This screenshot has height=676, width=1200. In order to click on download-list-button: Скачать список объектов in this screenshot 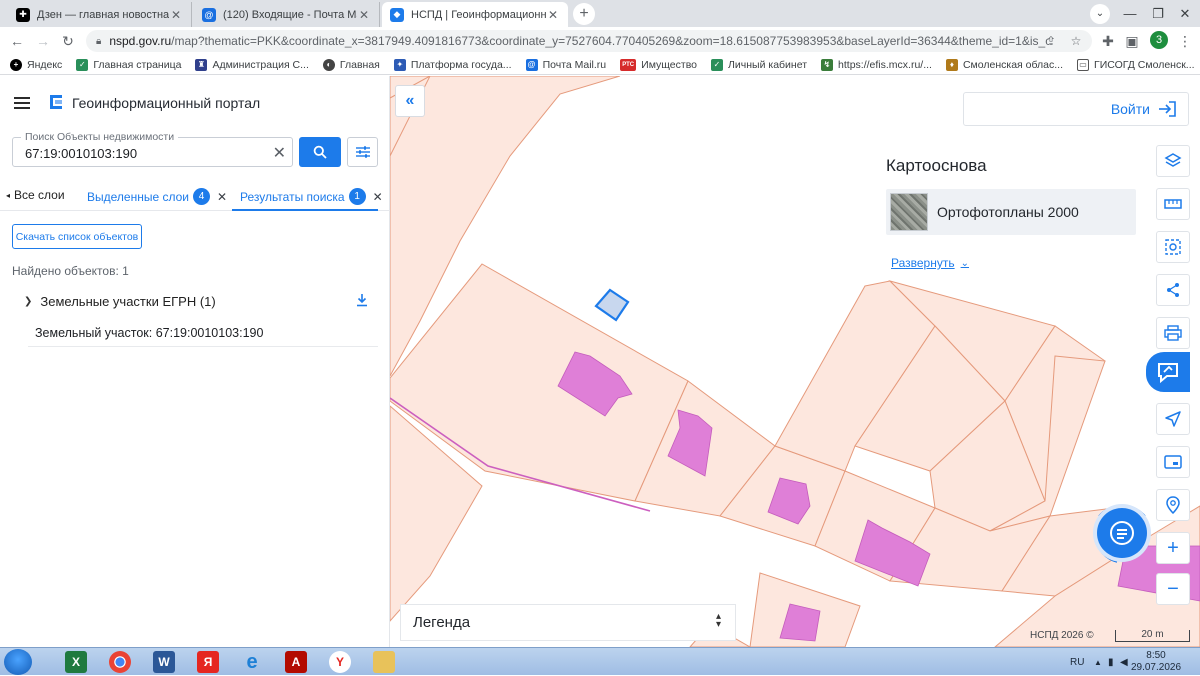, I will do `click(77, 236)`.